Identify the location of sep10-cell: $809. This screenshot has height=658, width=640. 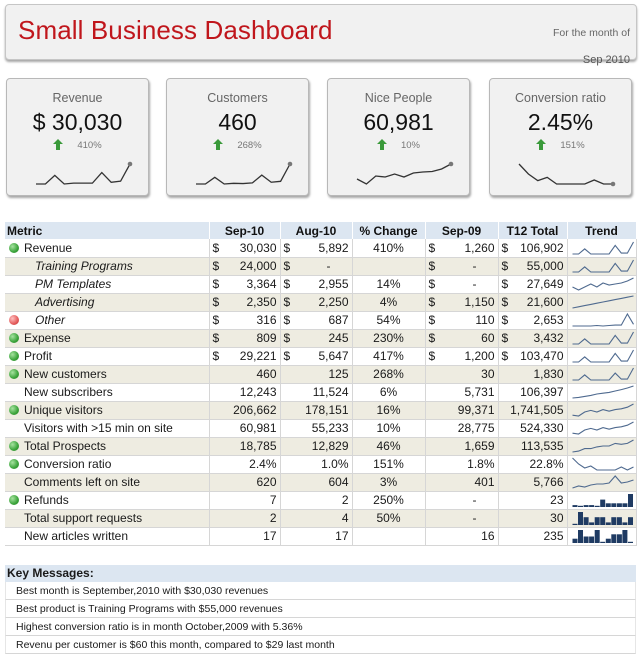
(245, 338).